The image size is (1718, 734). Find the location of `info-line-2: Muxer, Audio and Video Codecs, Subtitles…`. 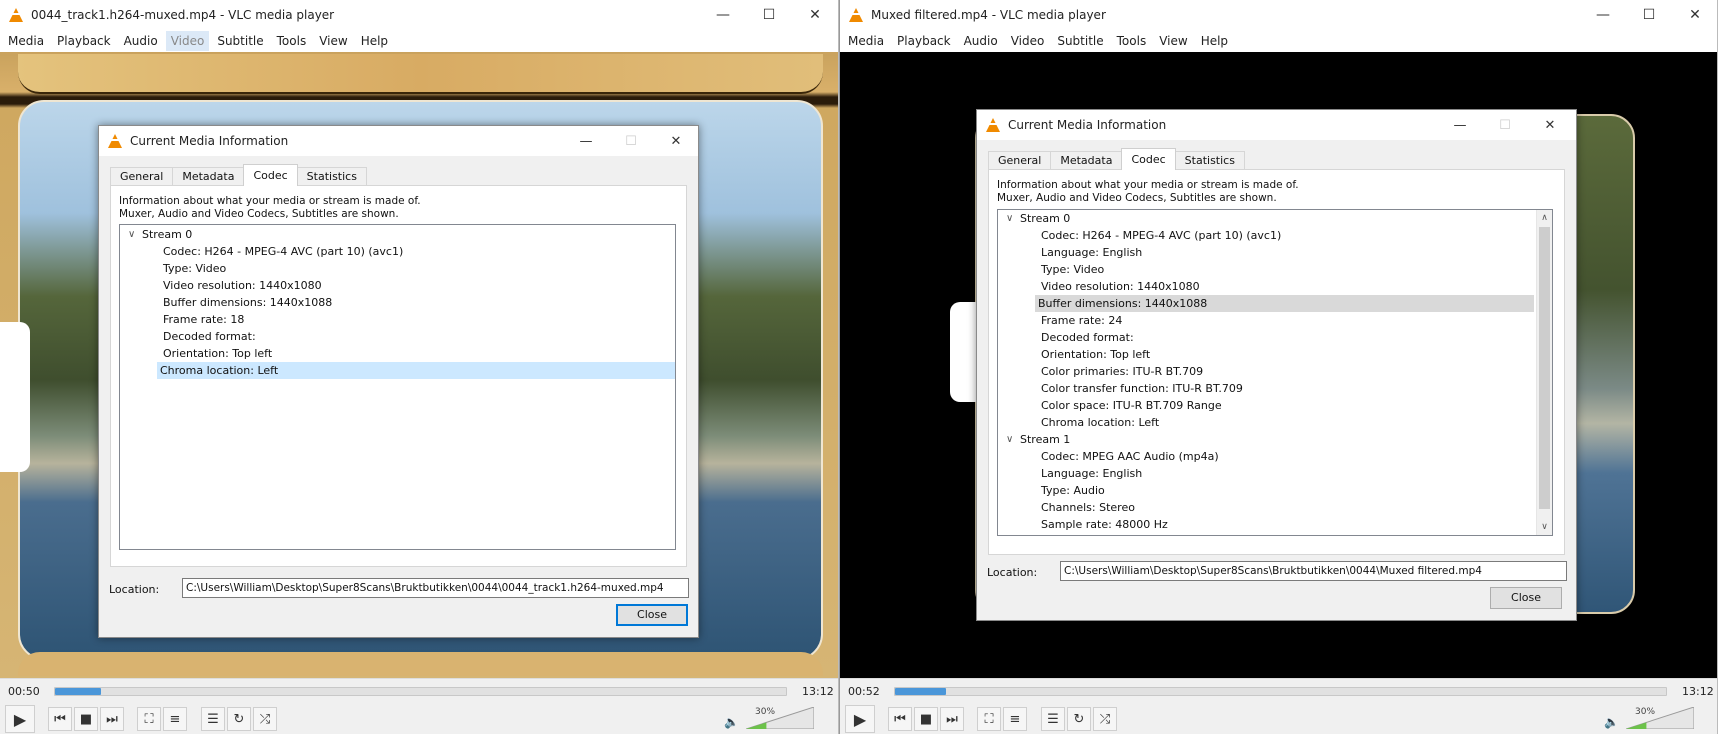

info-line-2: Muxer, Audio and Video Codecs, Subtitles… is located at coordinates (1137, 198).